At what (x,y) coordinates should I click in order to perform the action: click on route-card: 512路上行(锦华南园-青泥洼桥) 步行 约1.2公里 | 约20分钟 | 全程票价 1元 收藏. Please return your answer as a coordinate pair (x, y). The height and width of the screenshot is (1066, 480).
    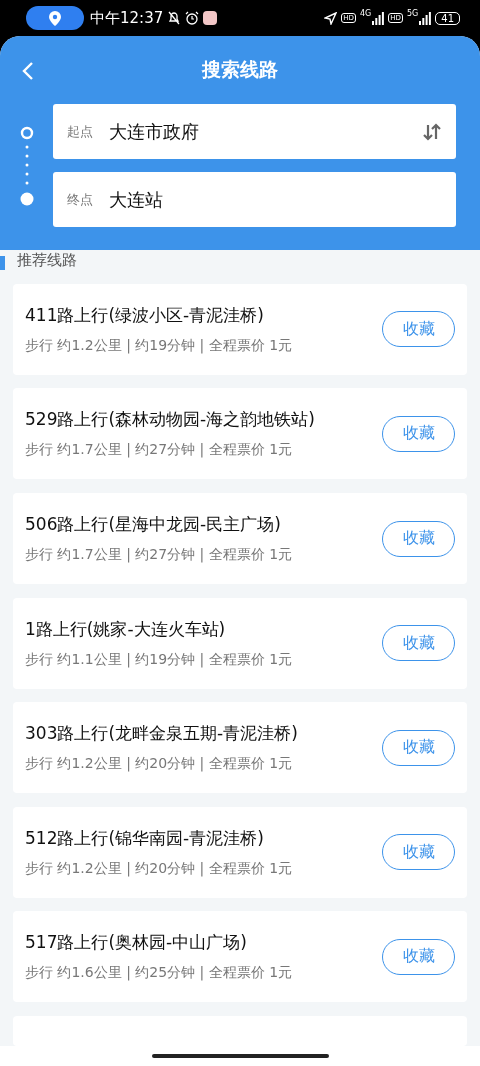
    Looking at the image, I should click on (240, 852).